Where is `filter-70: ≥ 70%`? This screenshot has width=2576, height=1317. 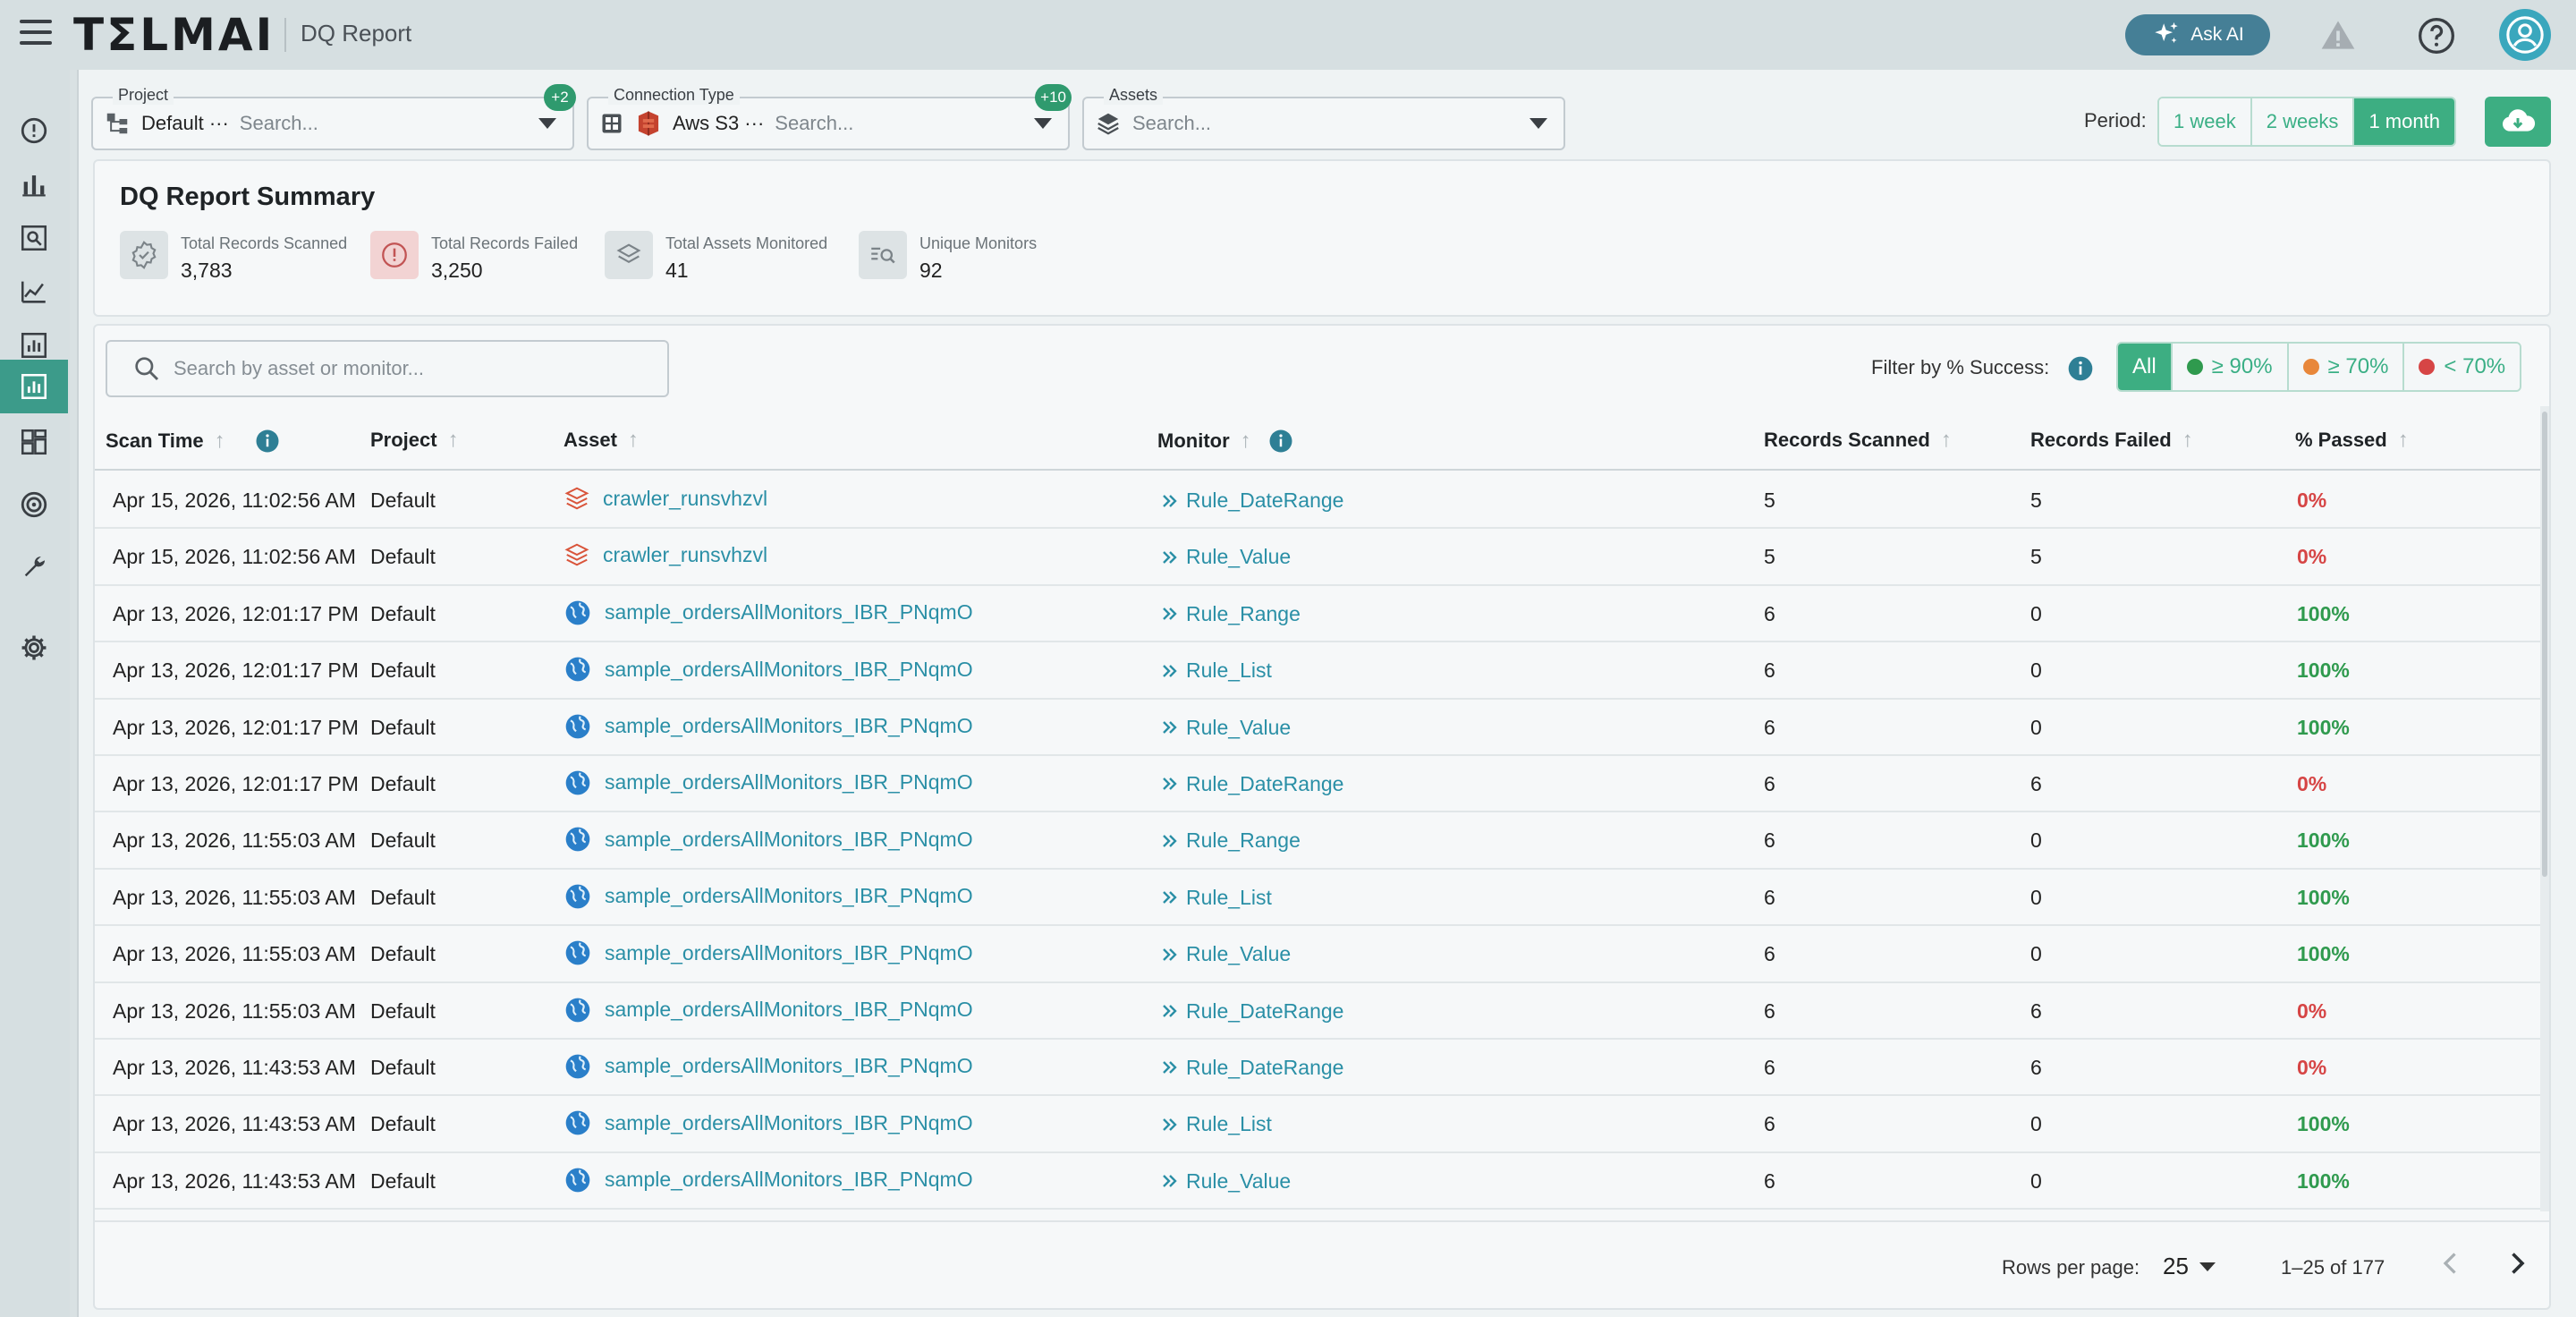
filter-70: ≥ 70% is located at coordinates (2346, 367).